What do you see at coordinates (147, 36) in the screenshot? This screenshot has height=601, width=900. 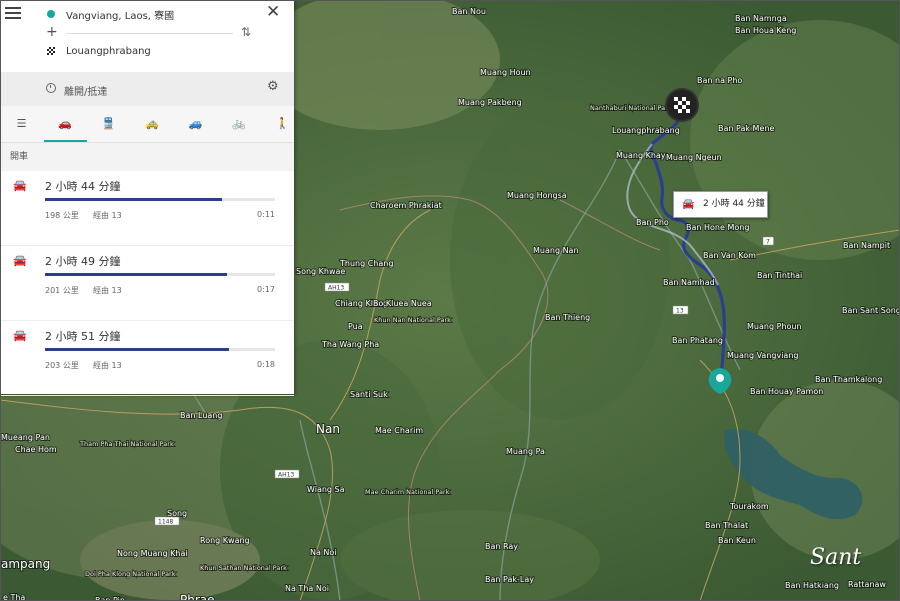 I see `route-inputs: Vangviang, Laos, 寮國 ✕ + ⇅ Louangphrabang` at bounding box center [147, 36].